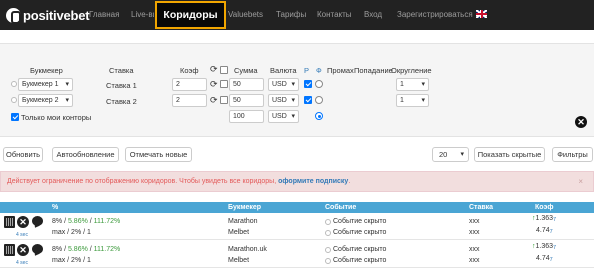 This screenshot has width=594, height=269. I want to click on sum-1-input: 50, so click(246, 84).